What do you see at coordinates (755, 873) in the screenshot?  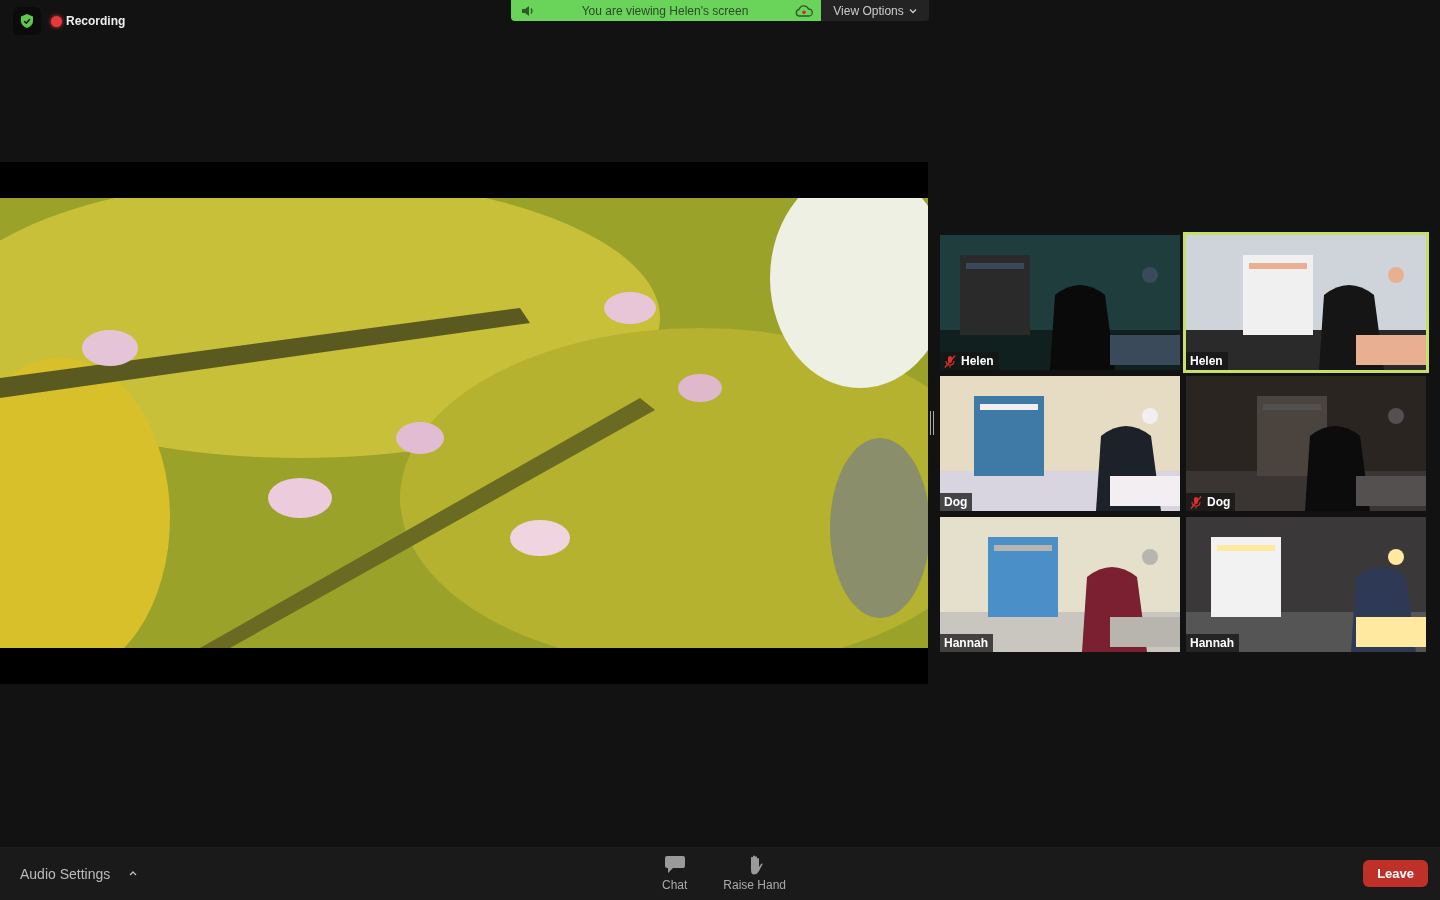 I see `raise-hand-button: Raise Hand` at bounding box center [755, 873].